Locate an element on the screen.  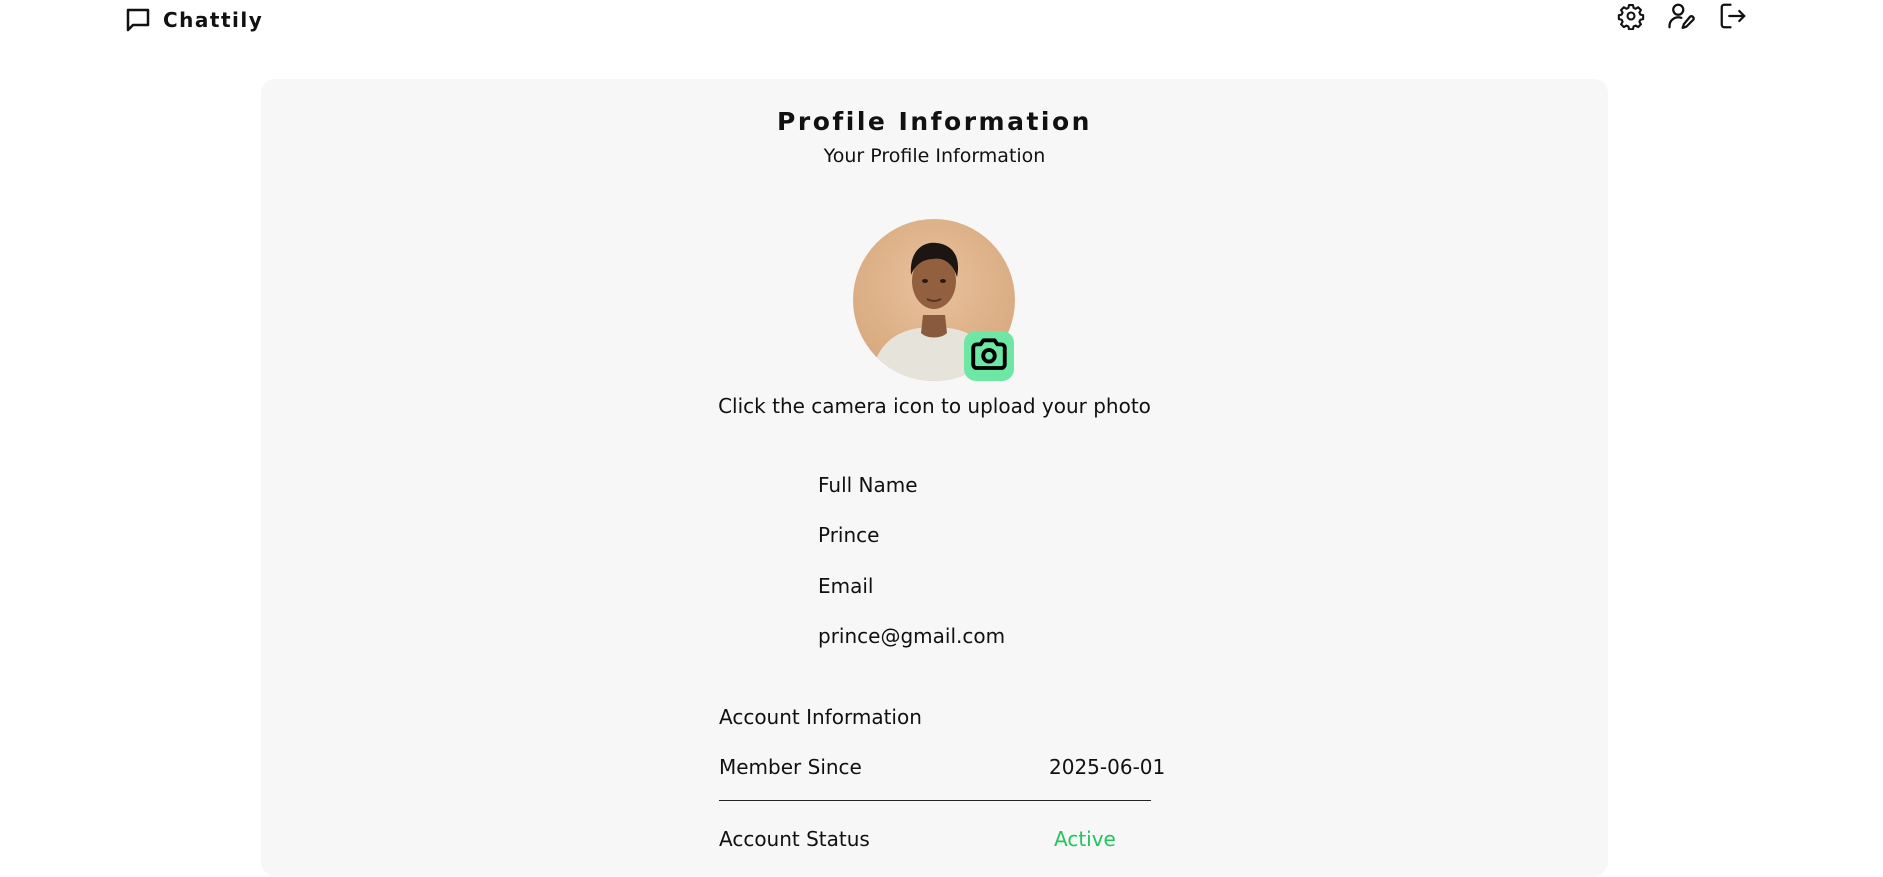
account-status-badge: Active is located at coordinates (1085, 839).